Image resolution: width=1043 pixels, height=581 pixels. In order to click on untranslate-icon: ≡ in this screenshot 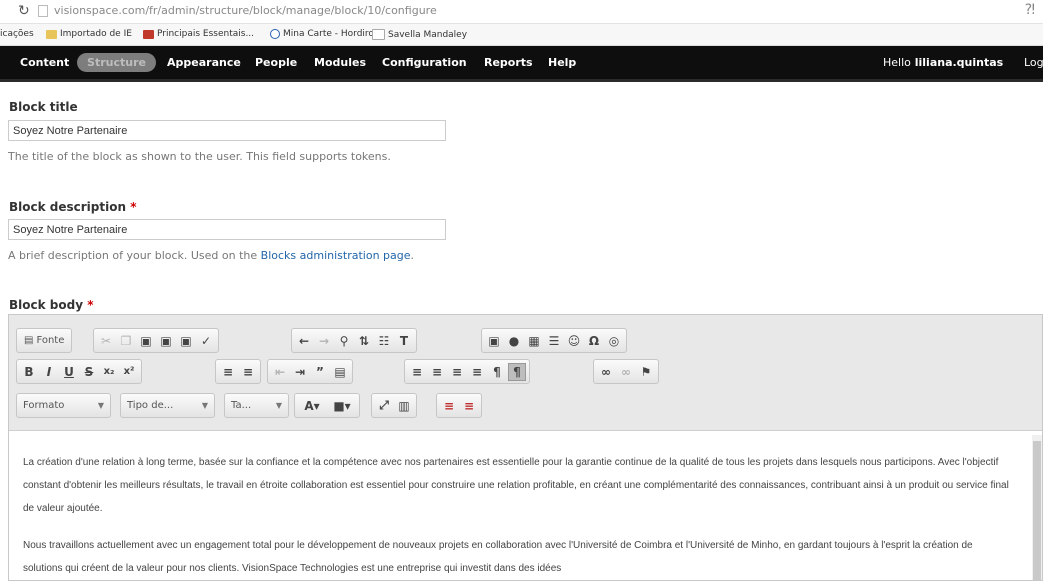, I will do `click(469, 406)`.